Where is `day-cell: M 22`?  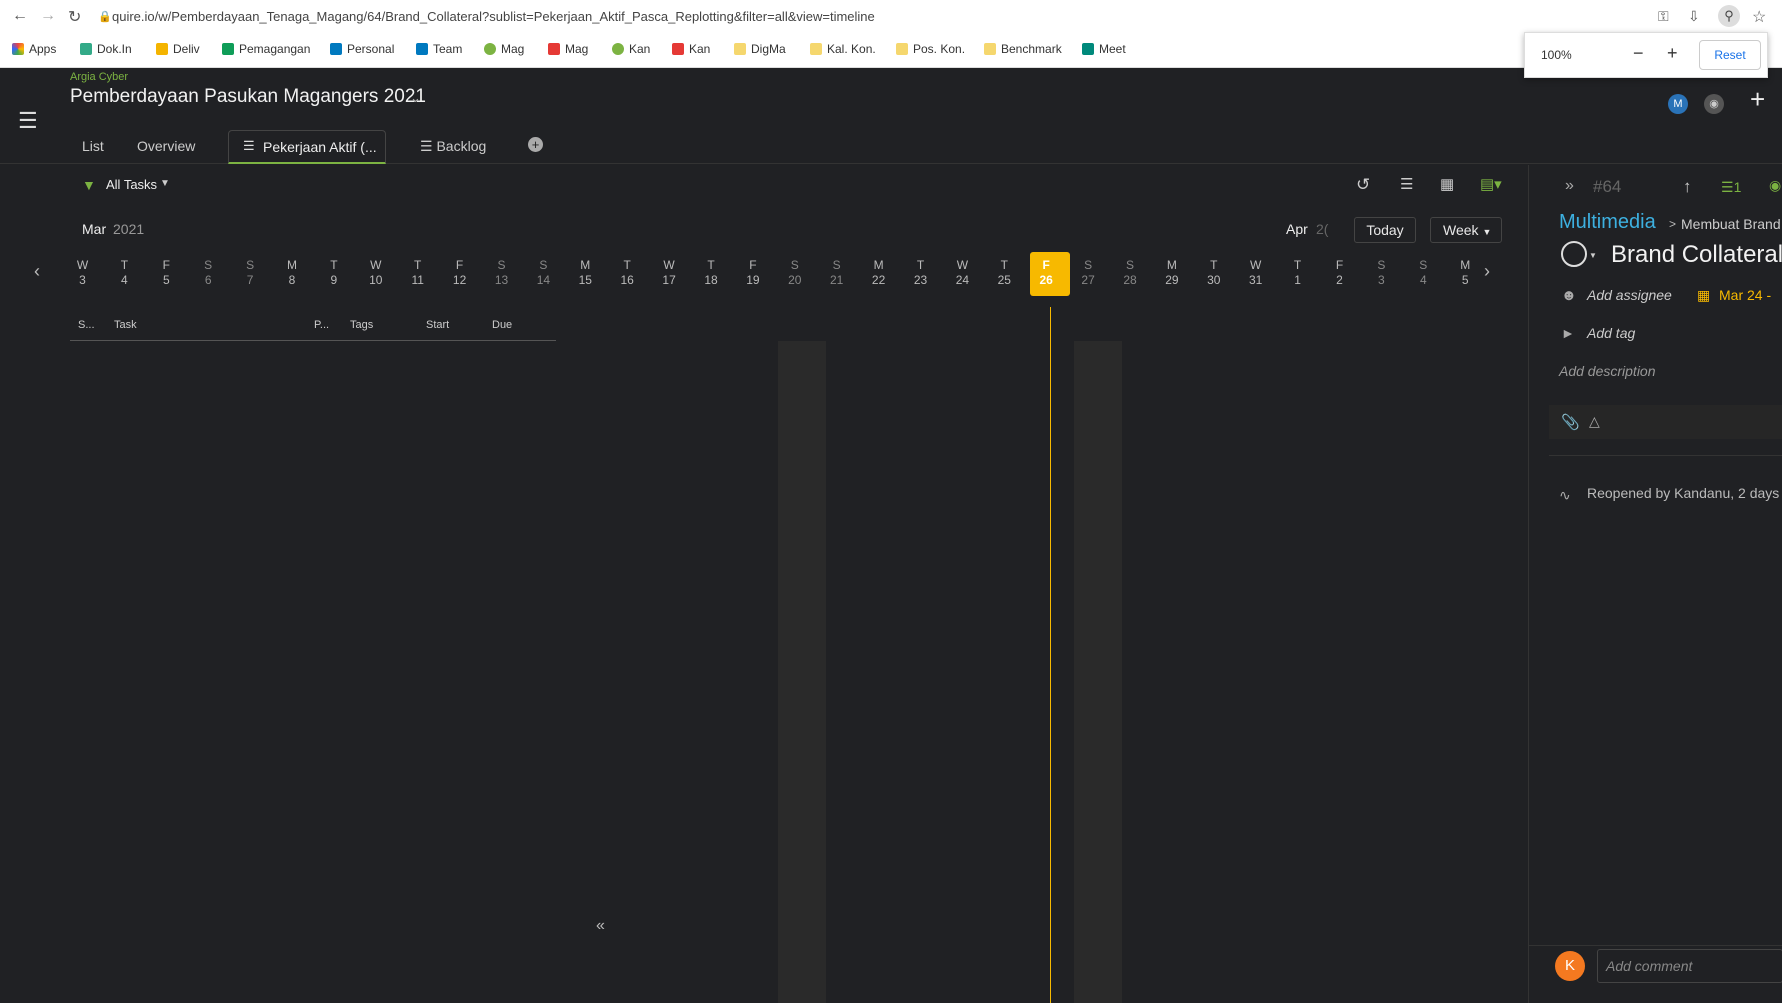
day-cell: M 22 is located at coordinates (878, 273).